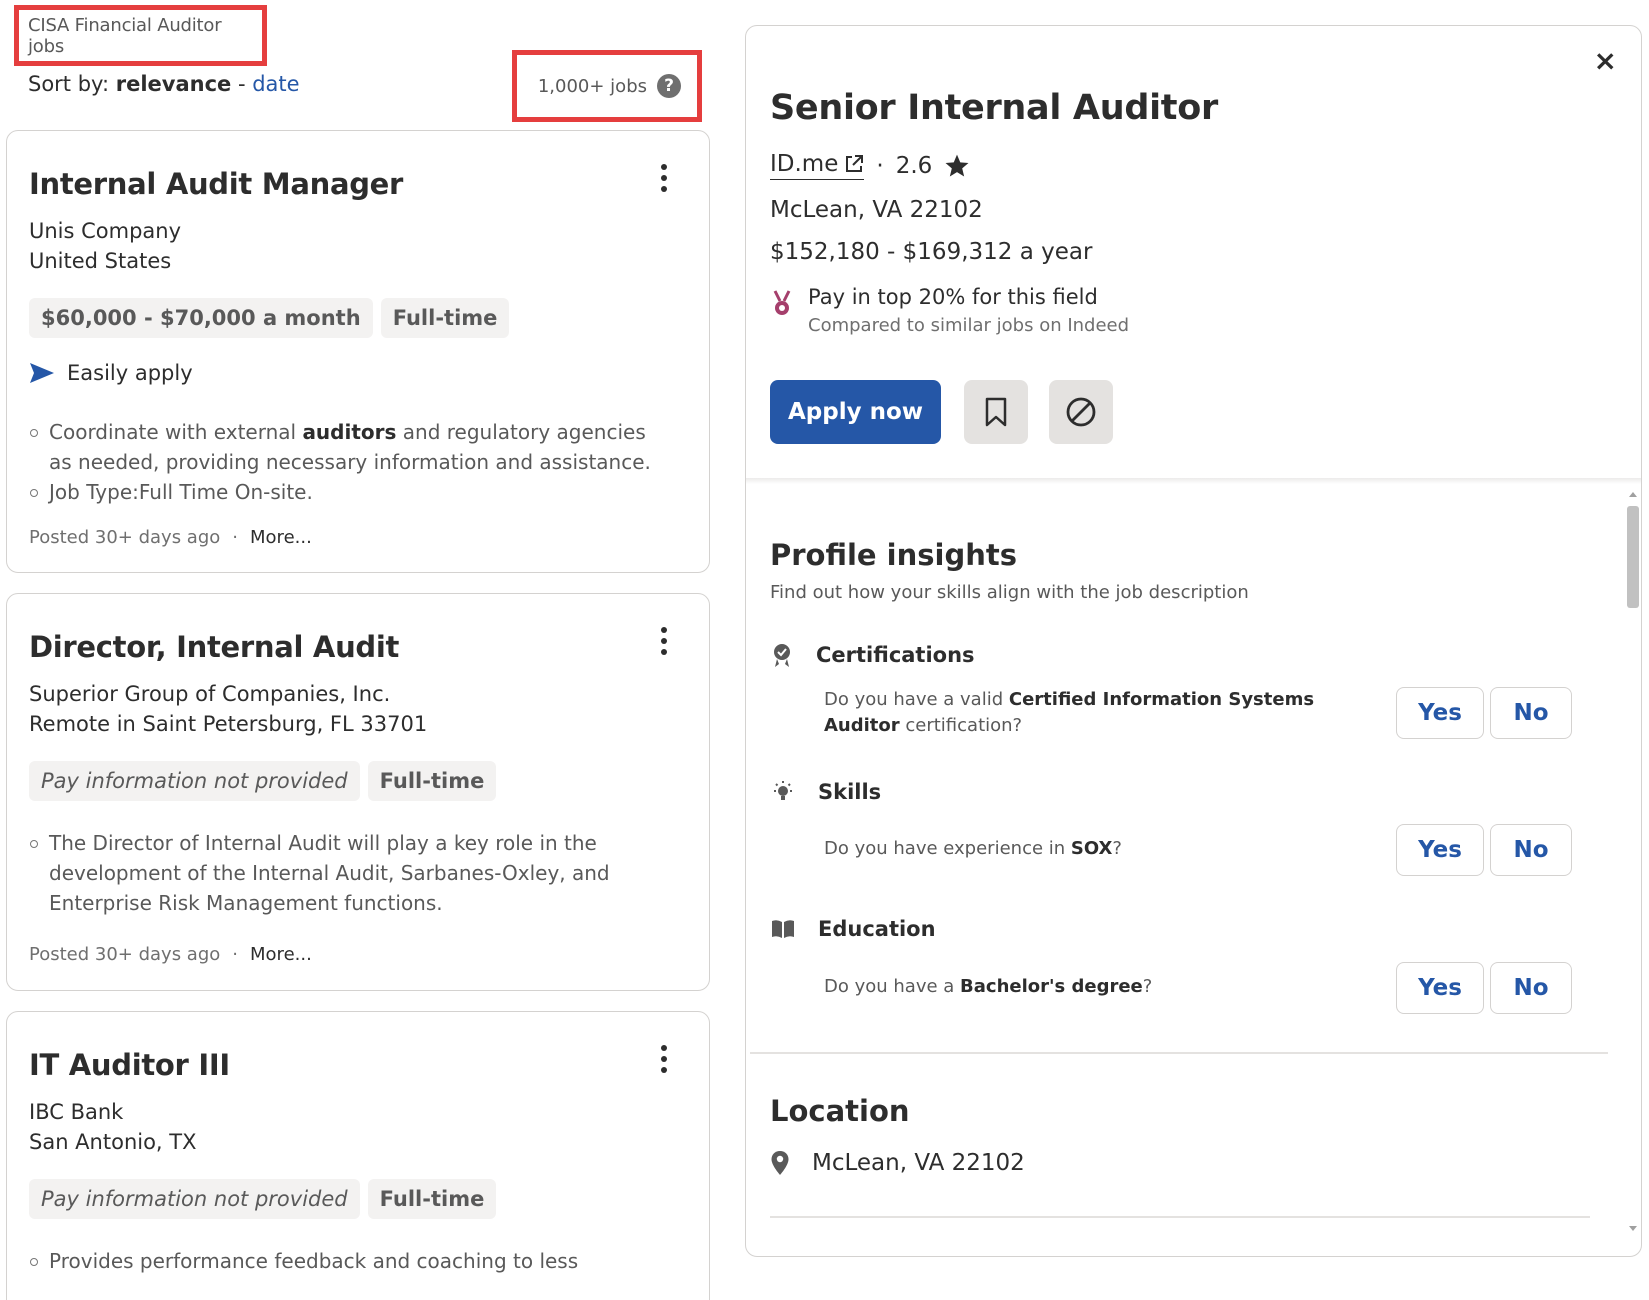 The height and width of the screenshot is (1300, 1649). What do you see at coordinates (783, 929) in the screenshot?
I see `open-book-icon` at bounding box center [783, 929].